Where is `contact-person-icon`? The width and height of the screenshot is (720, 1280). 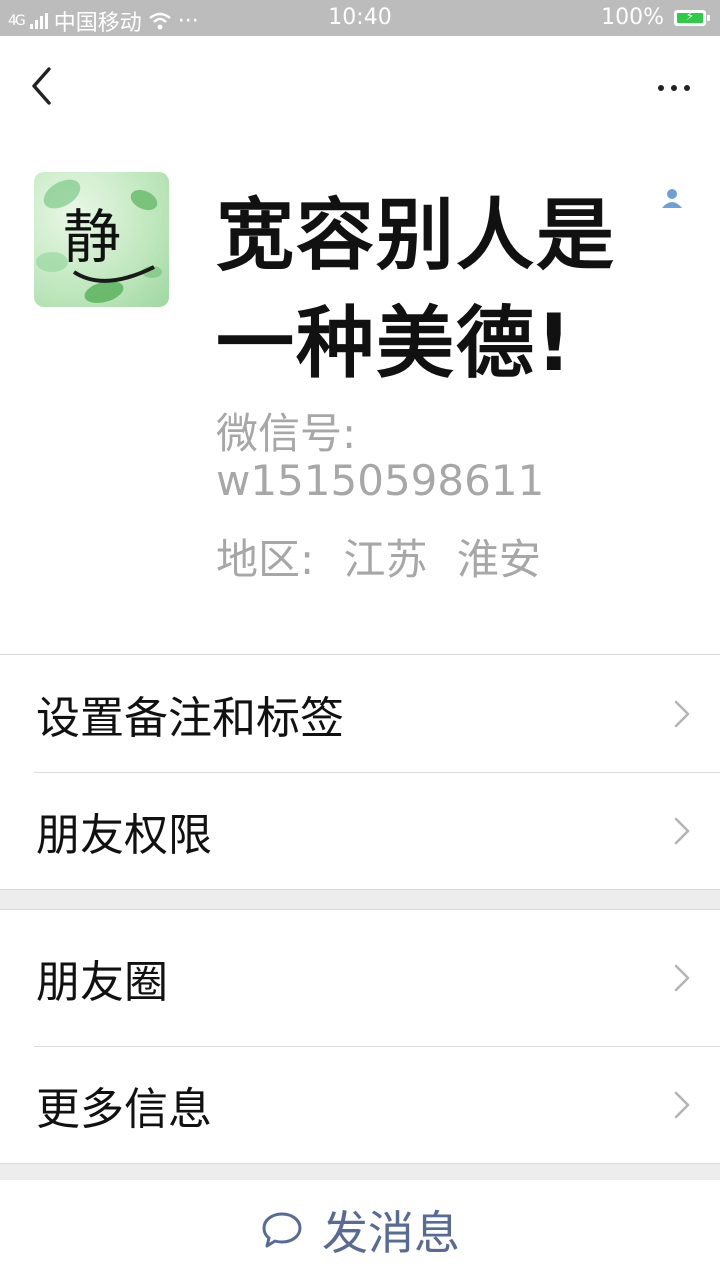 contact-person-icon is located at coordinates (672, 198).